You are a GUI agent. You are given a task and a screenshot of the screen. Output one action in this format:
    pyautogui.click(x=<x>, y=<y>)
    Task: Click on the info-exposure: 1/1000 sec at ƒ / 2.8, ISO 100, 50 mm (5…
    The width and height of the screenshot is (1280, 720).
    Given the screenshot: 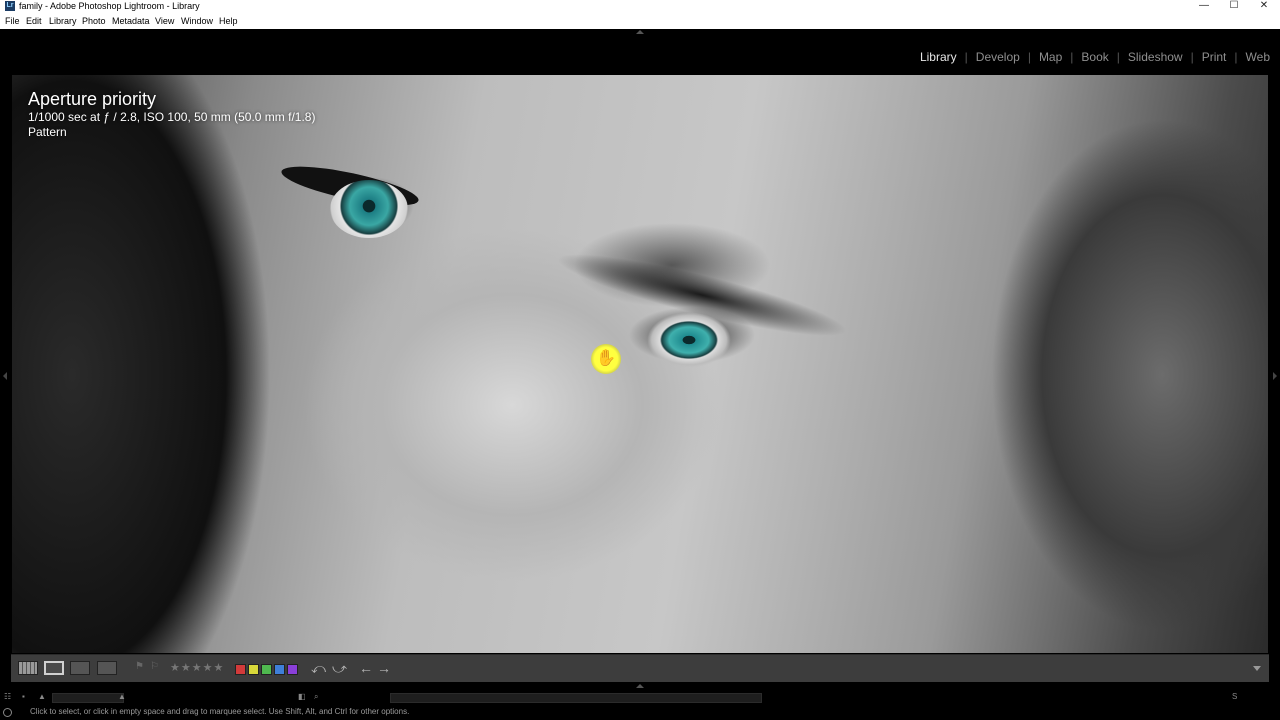 What is the action you would take?
    pyautogui.click(x=172, y=117)
    